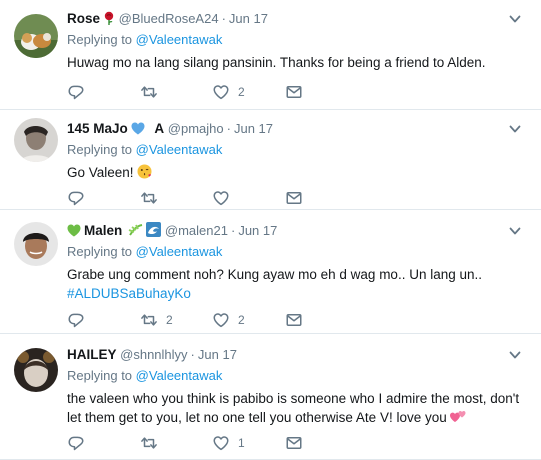  I want to click on tweet-header: Malen @malen21 · Jun 17, so click(299, 231).